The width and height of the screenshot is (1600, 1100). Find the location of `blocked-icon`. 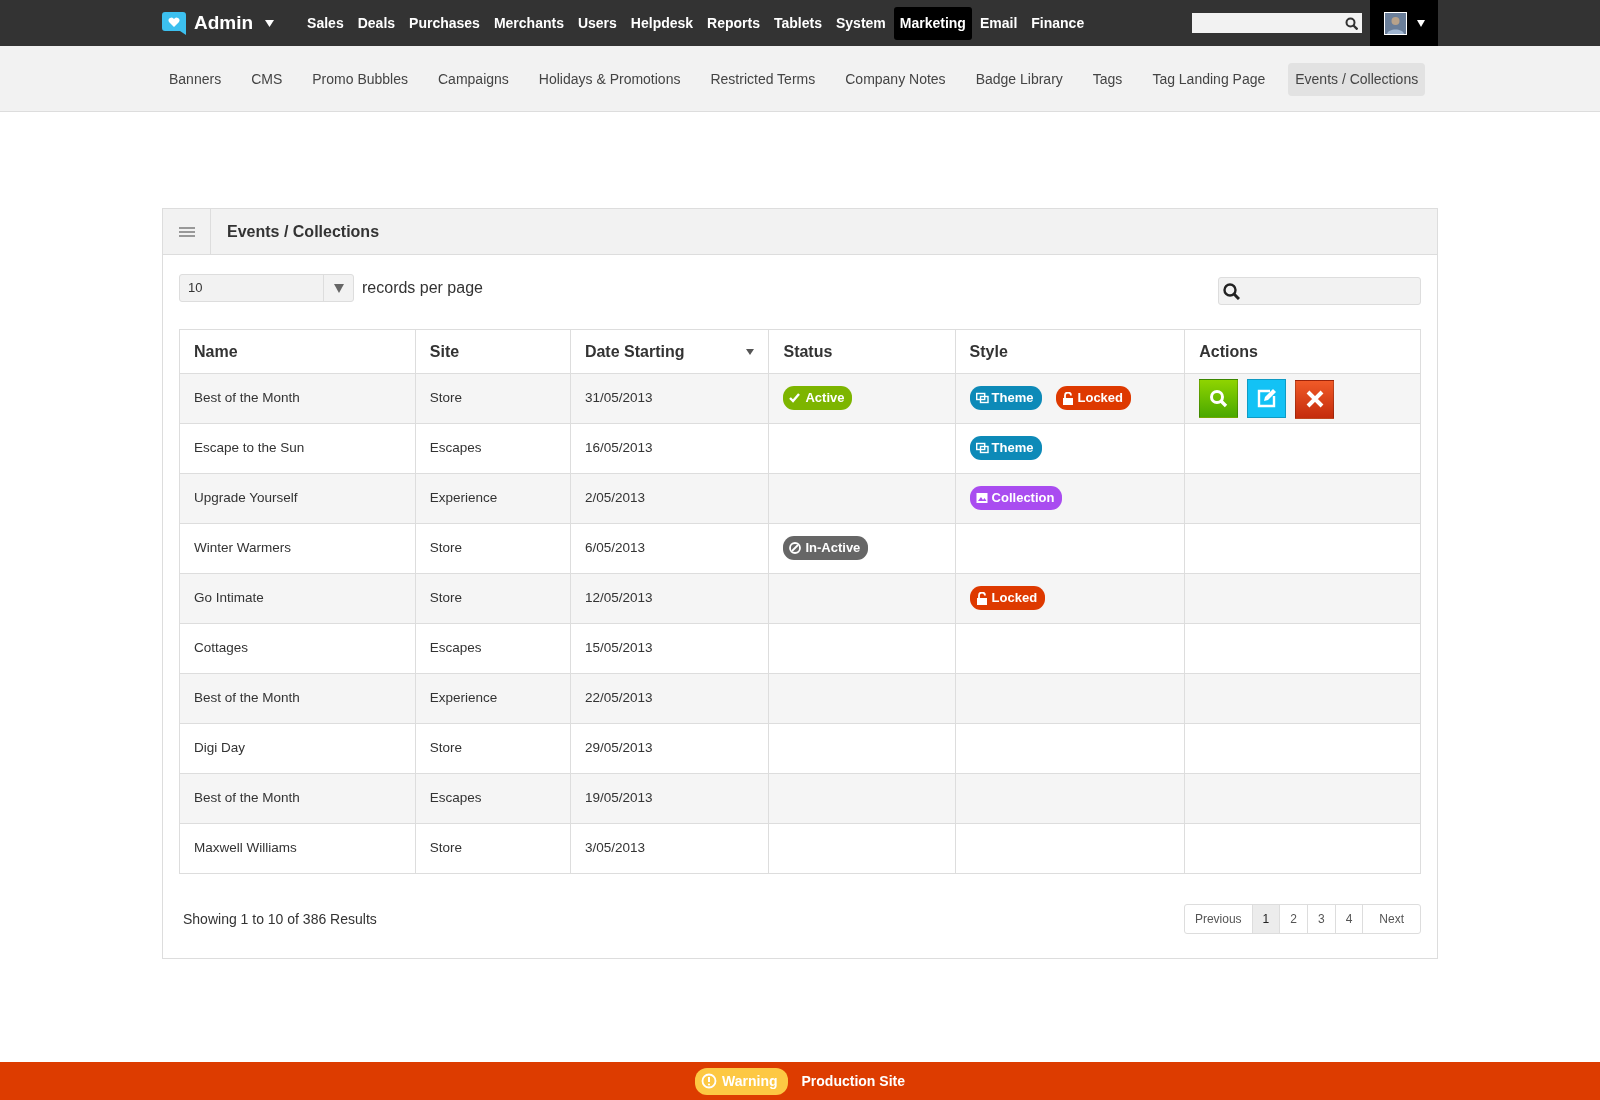

blocked-icon is located at coordinates (796, 548).